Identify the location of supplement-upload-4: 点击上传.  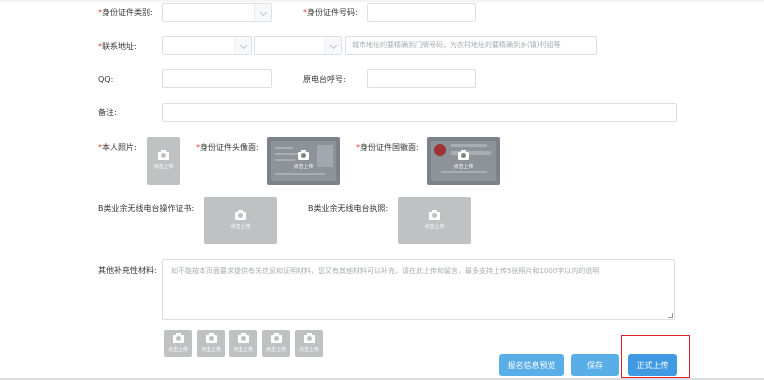
(276, 343).